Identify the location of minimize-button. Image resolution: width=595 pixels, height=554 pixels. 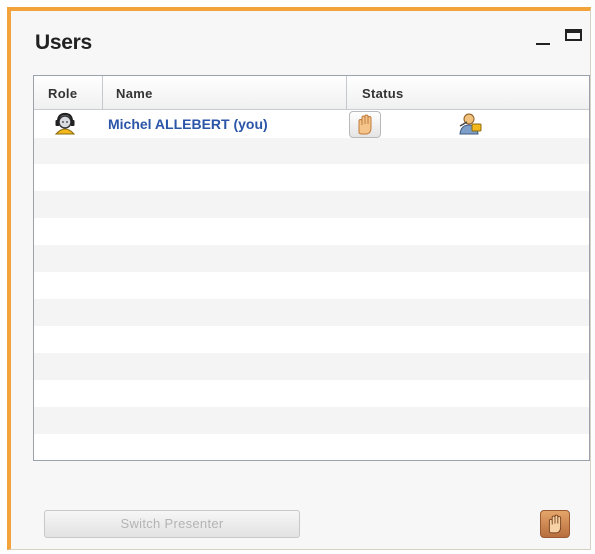
(543, 36).